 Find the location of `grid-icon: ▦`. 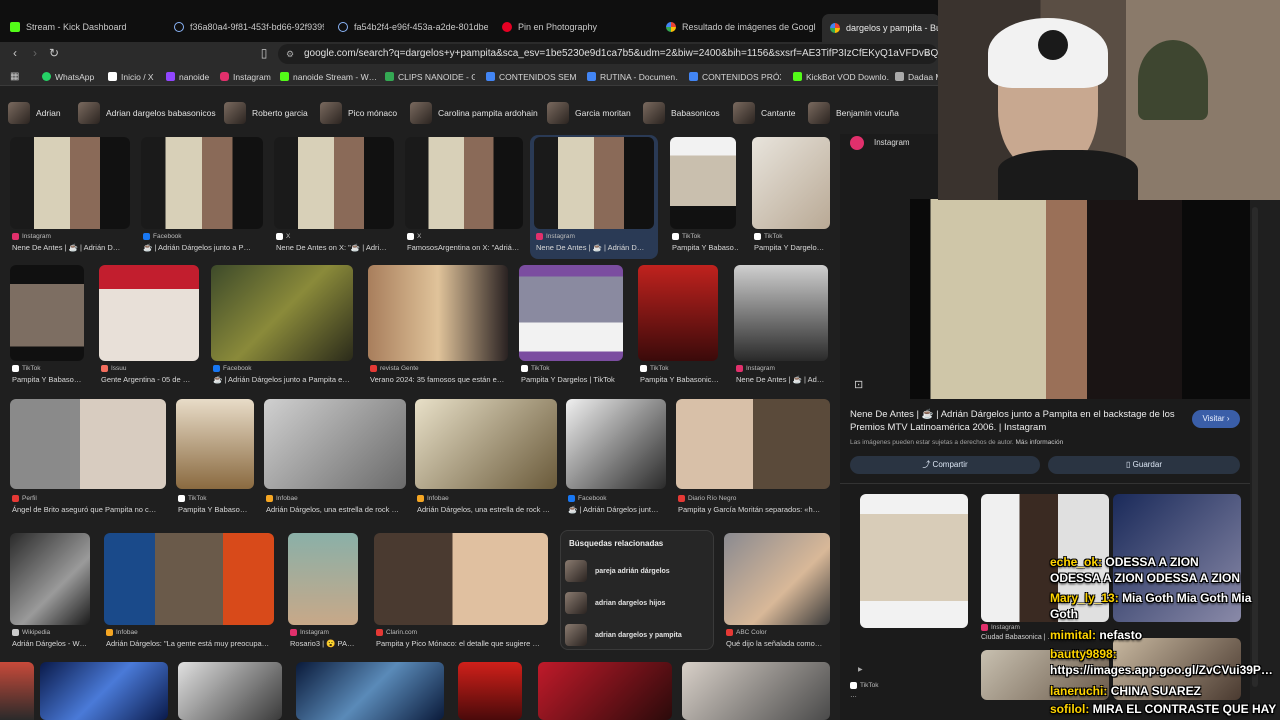

grid-icon: ▦ is located at coordinates (15, 76).